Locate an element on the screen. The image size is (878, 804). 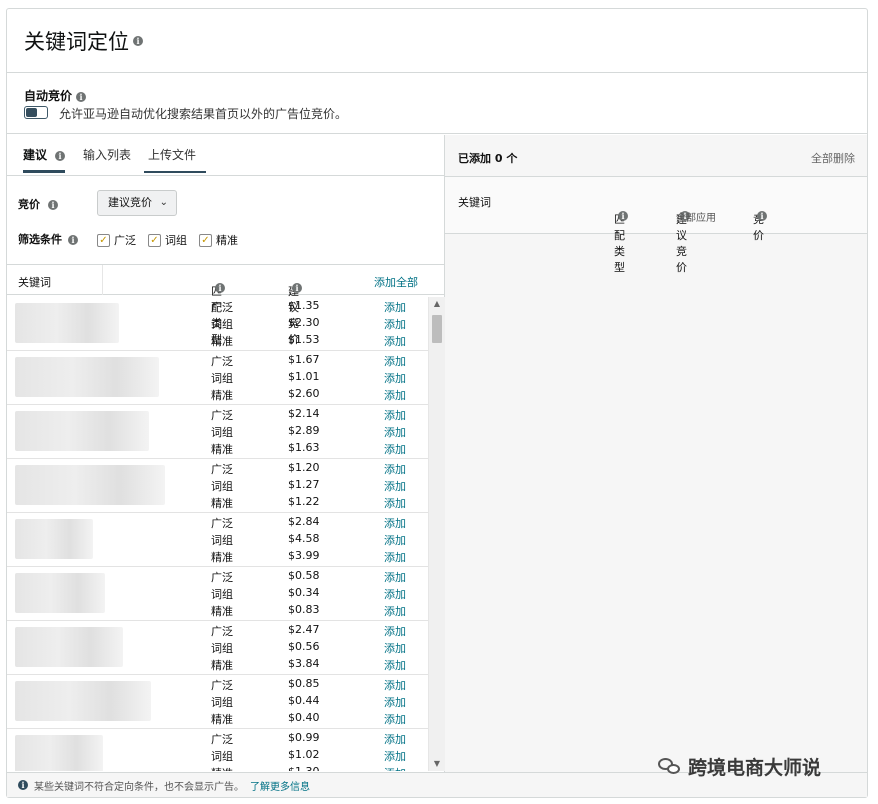
suggestions-table-header: 关键词 匹配类型i 建议竞价i 添加全部 is located at coordinates (225, 305).